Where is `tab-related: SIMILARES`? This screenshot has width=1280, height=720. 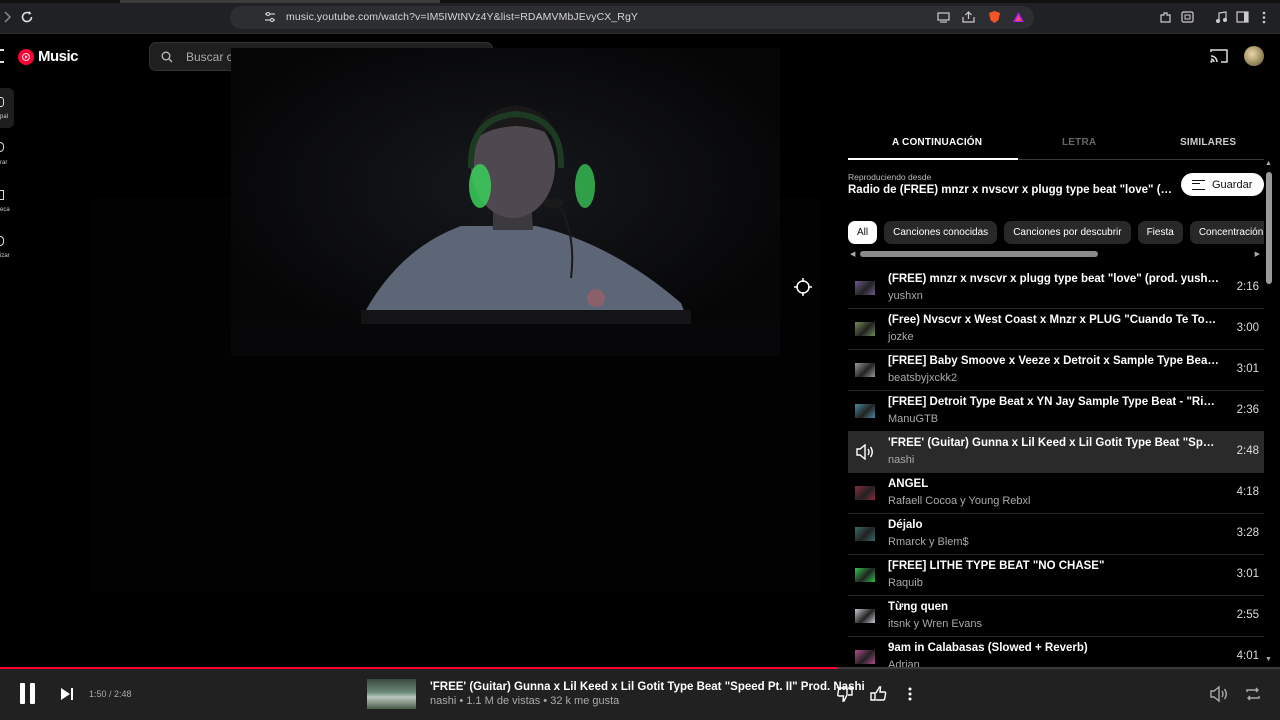
tab-related: SIMILARES is located at coordinates (1208, 142).